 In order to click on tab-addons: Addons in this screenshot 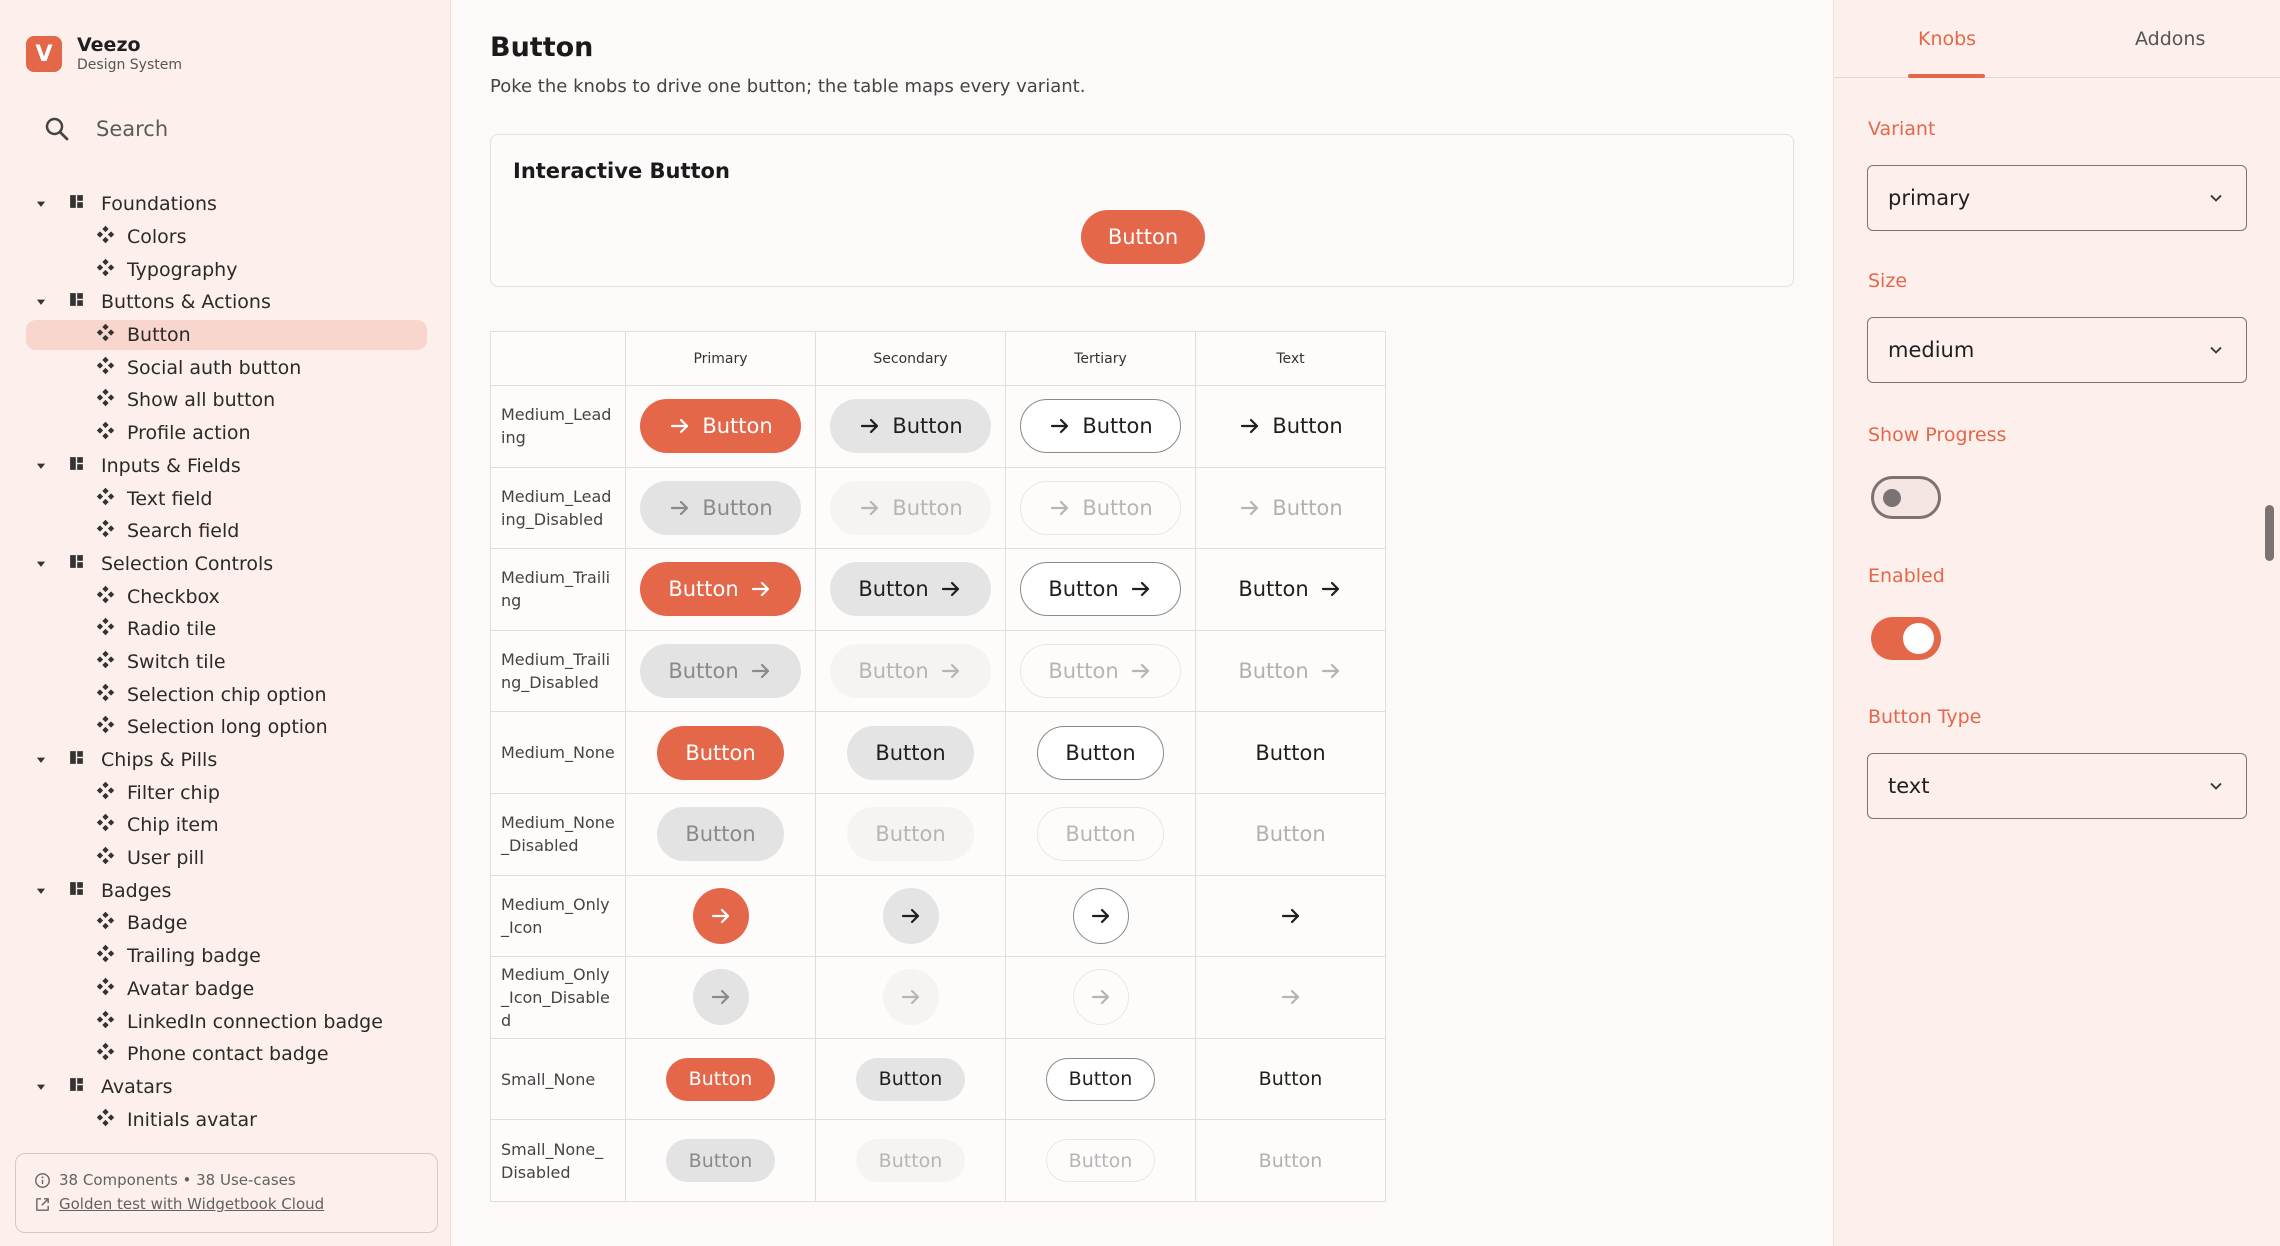, I will do `click(2170, 39)`.